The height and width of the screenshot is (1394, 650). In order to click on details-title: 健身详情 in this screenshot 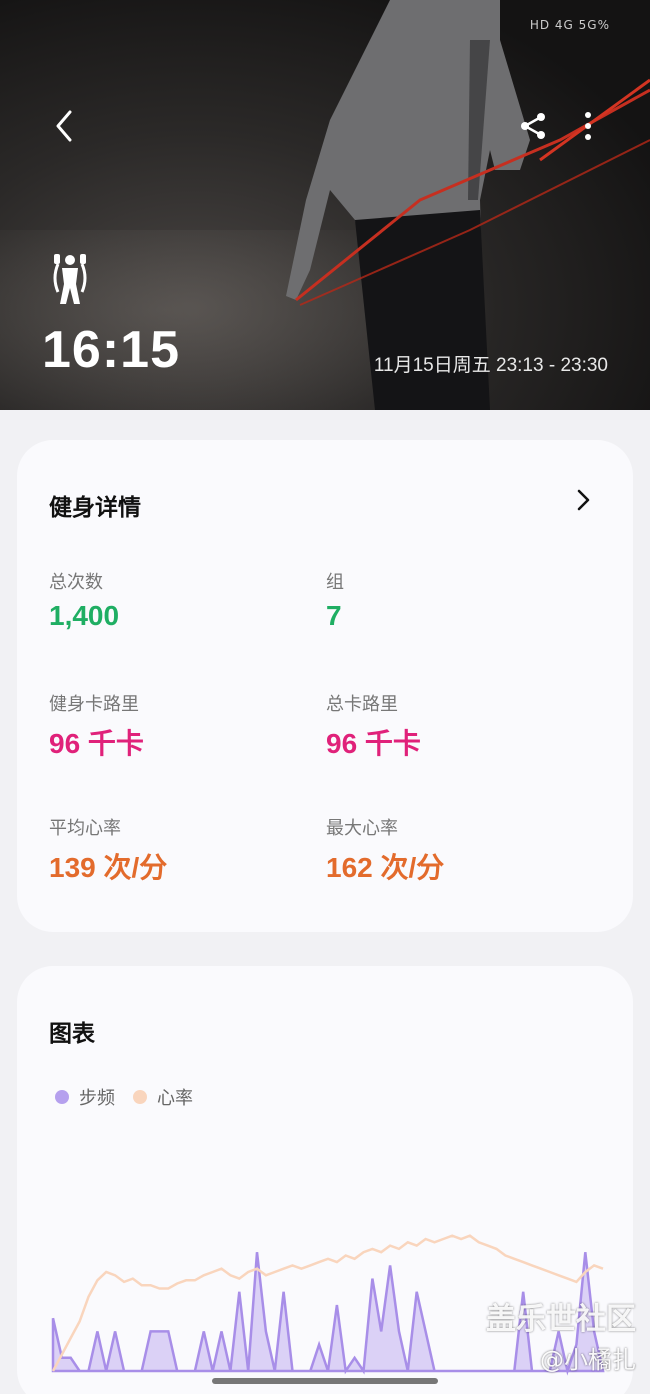, I will do `click(95, 508)`.